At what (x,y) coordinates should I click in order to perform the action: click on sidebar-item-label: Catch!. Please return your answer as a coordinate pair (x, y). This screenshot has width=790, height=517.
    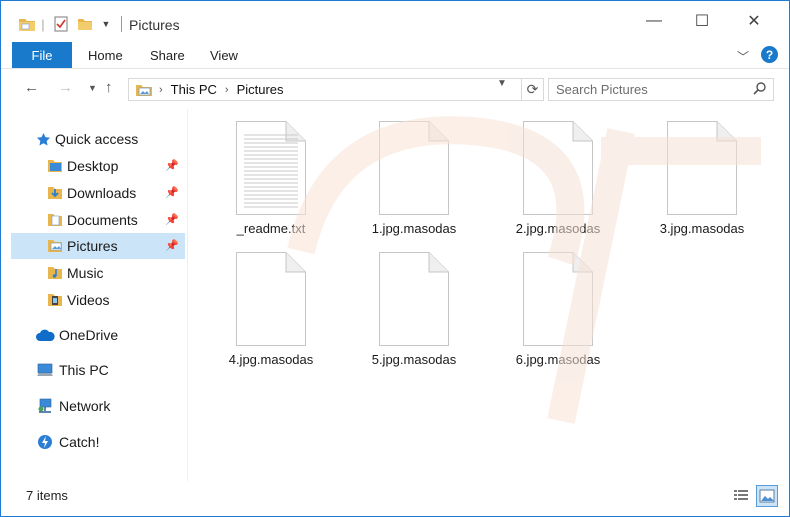
    Looking at the image, I should click on (79, 442).